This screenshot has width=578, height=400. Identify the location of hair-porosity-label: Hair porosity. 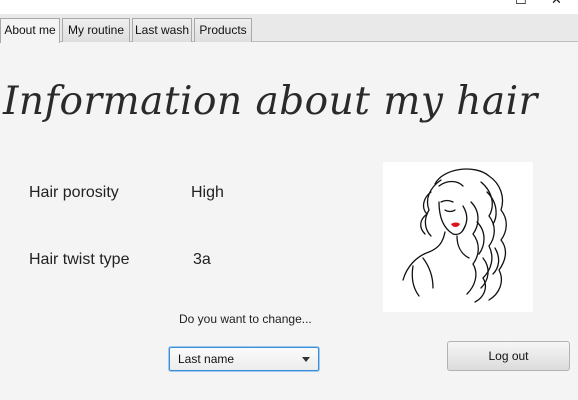
(74, 192).